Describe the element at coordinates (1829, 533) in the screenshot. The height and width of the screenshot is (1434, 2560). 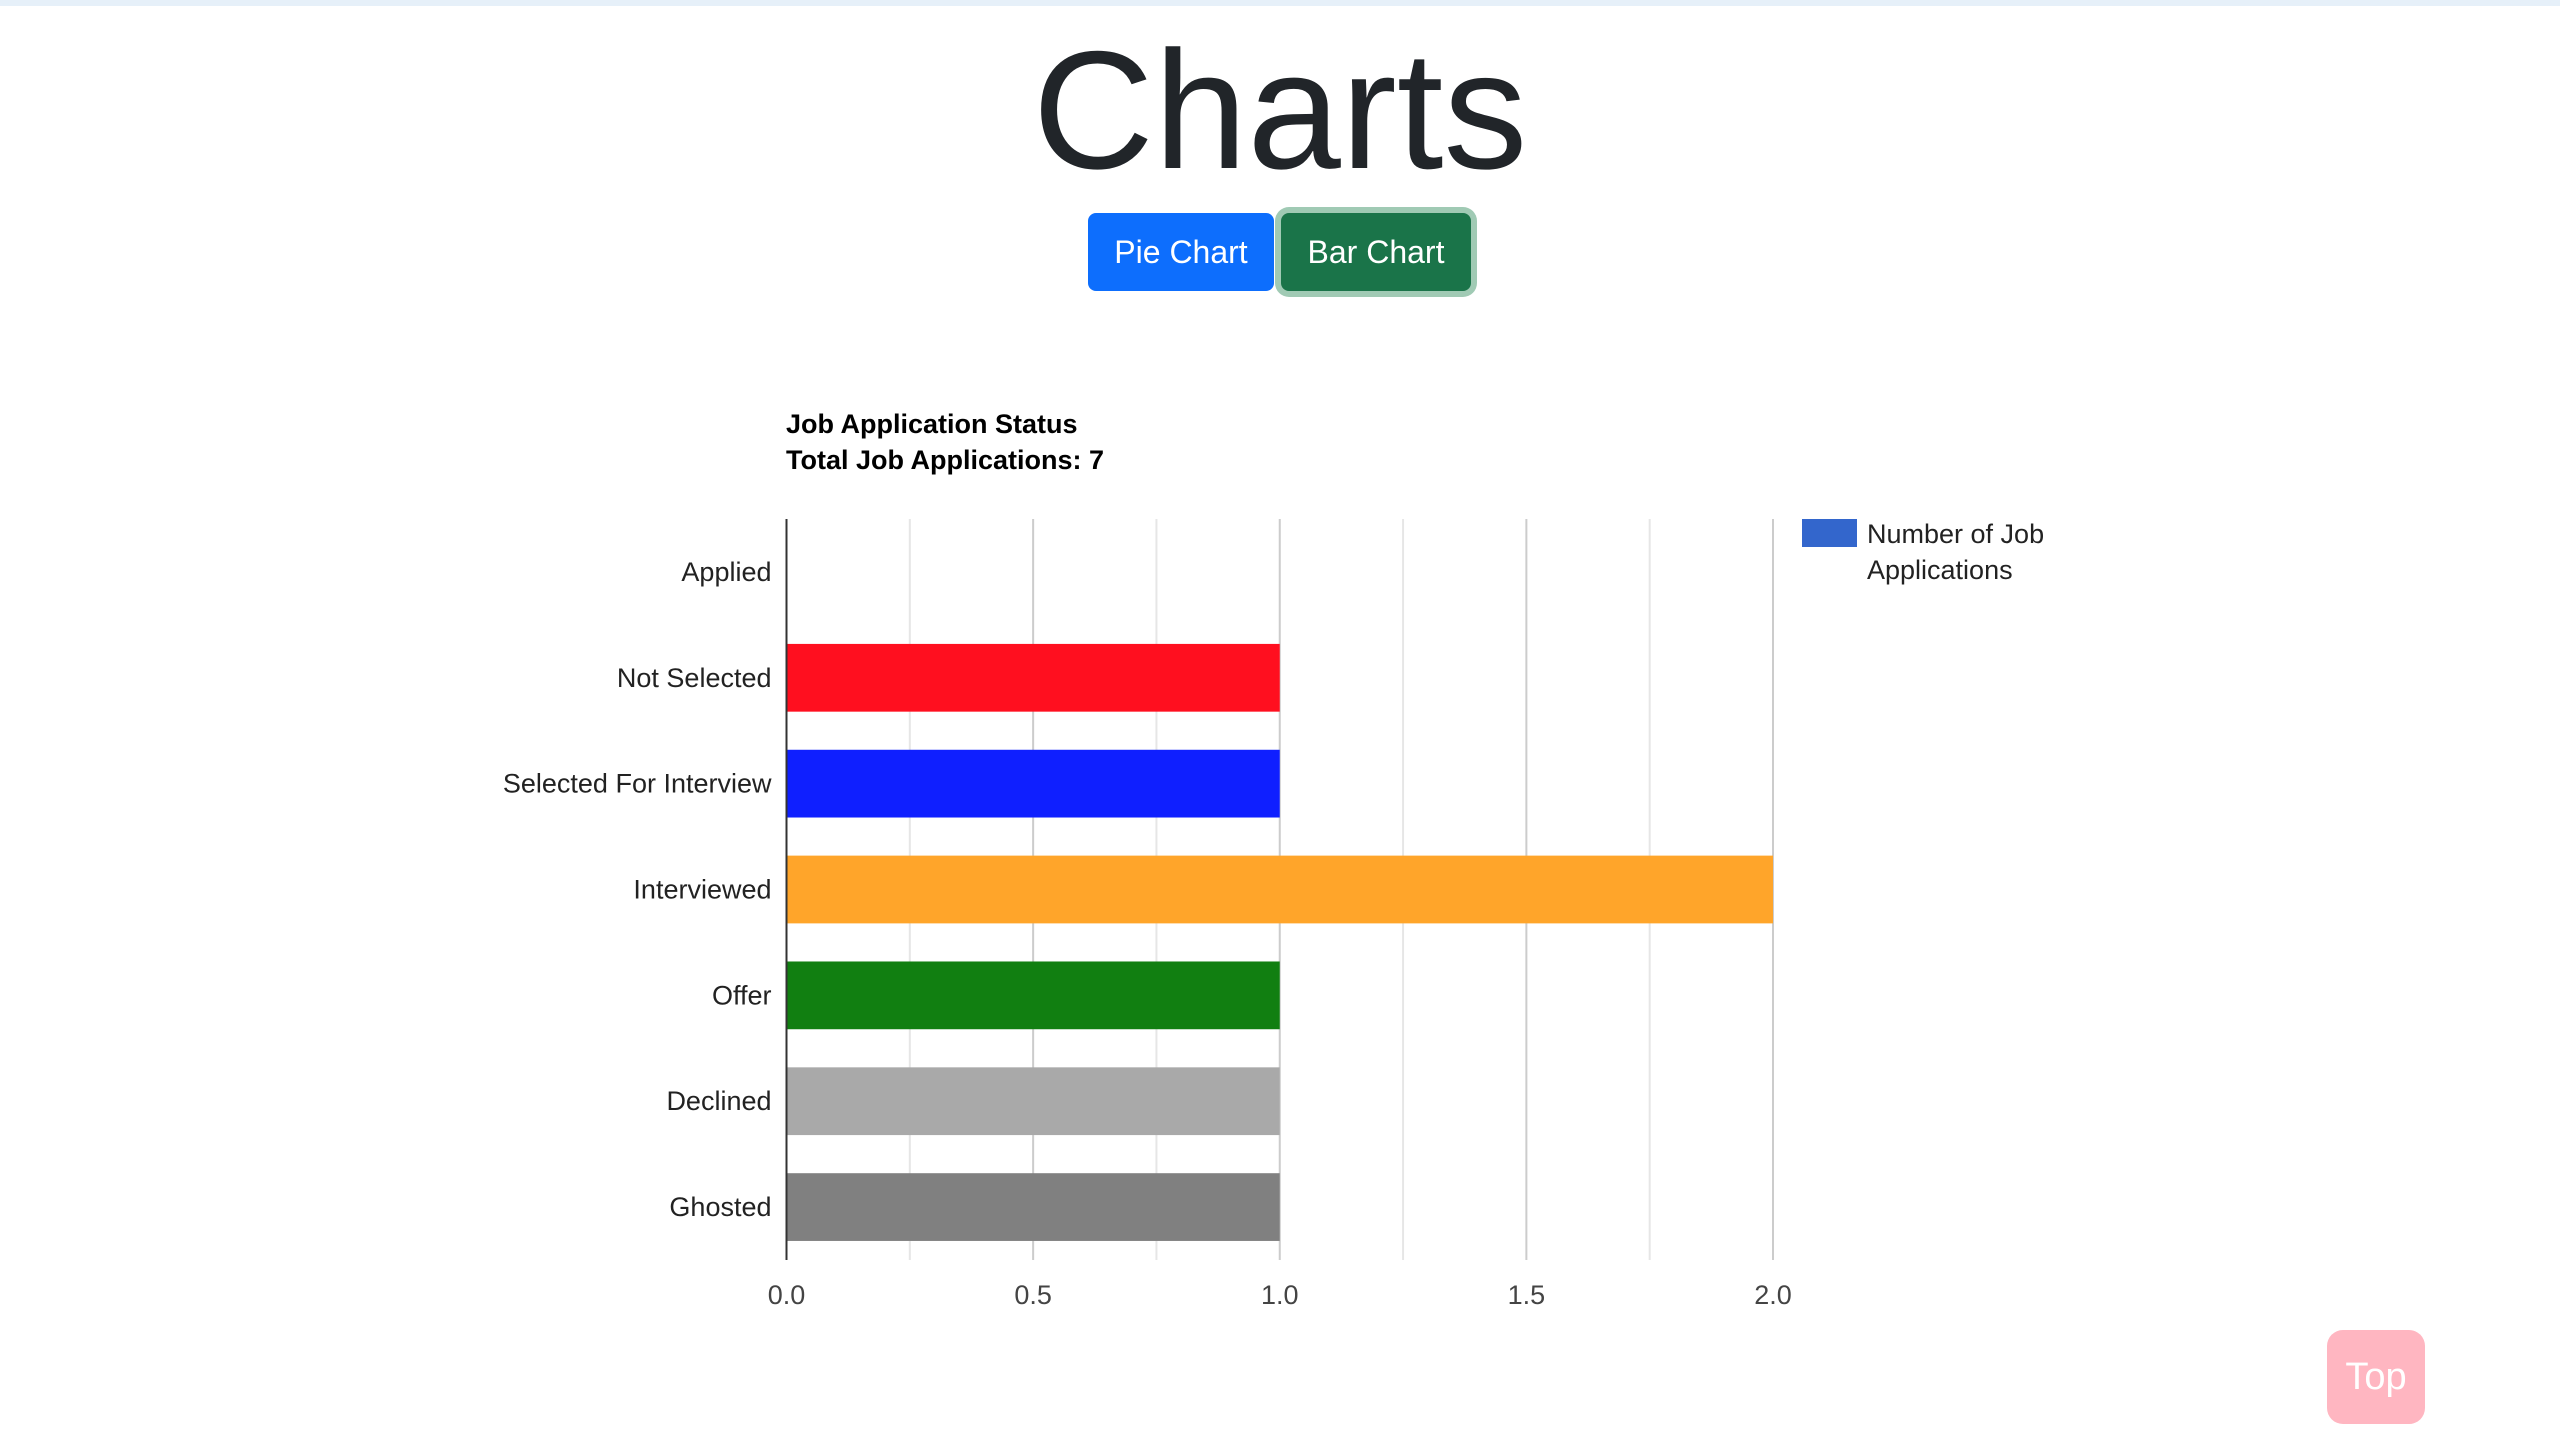
I see `legend-swatch` at that location.